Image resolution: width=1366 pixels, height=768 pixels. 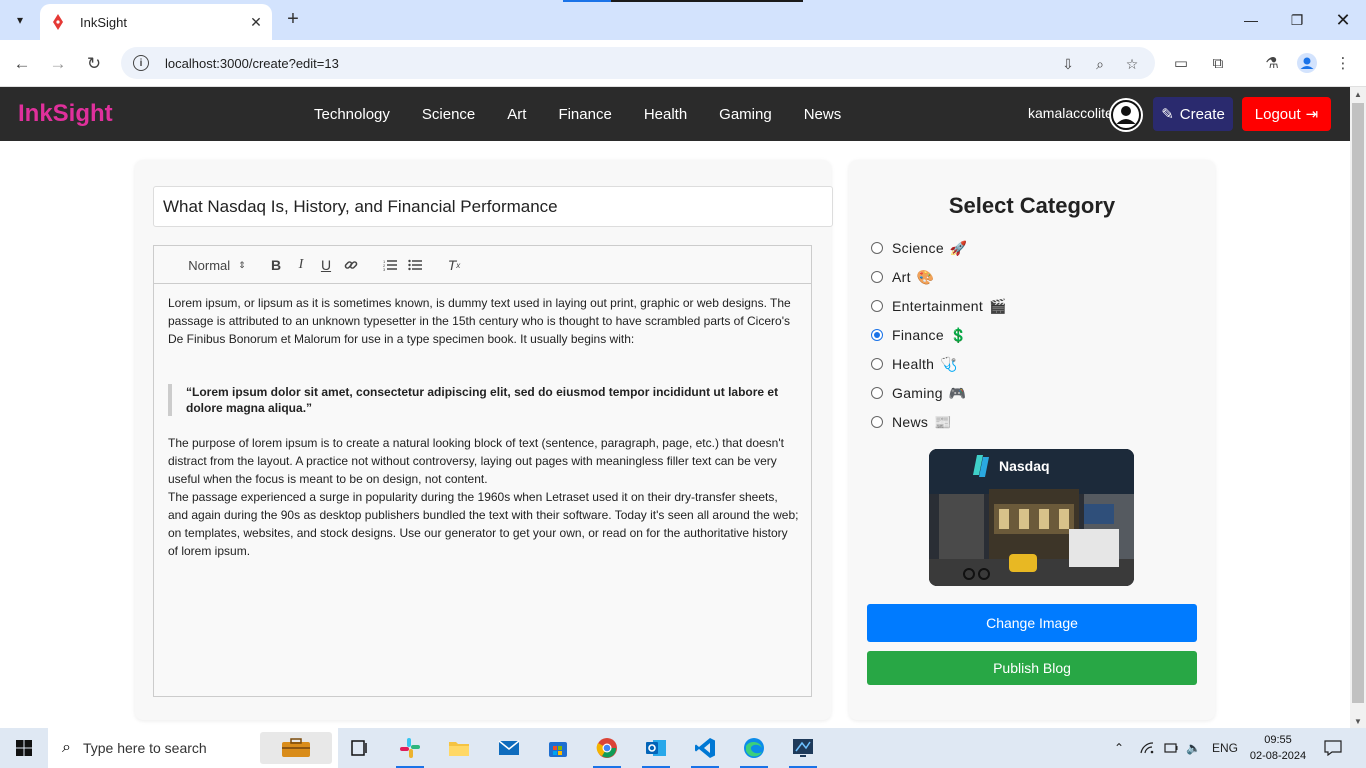 What do you see at coordinates (877, 393) in the screenshot?
I see `radio-gaming` at bounding box center [877, 393].